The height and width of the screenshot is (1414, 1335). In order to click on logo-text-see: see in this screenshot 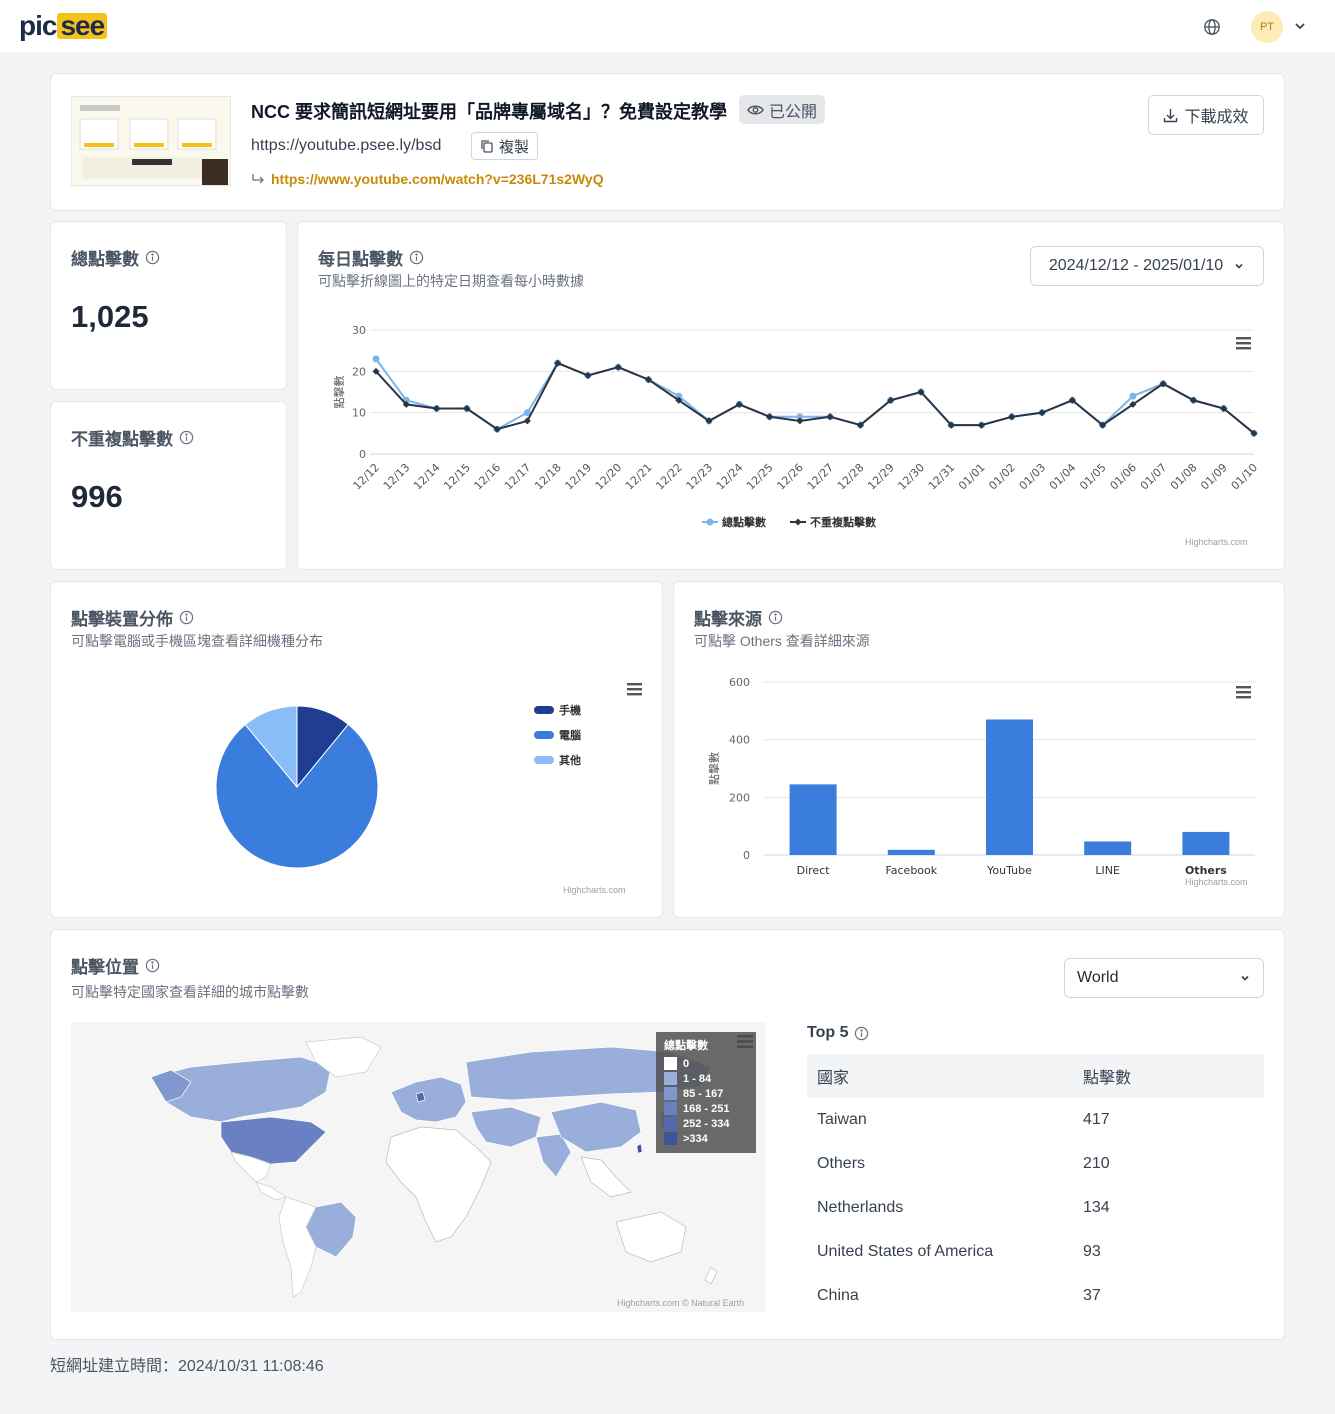, I will do `click(82, 26)`.